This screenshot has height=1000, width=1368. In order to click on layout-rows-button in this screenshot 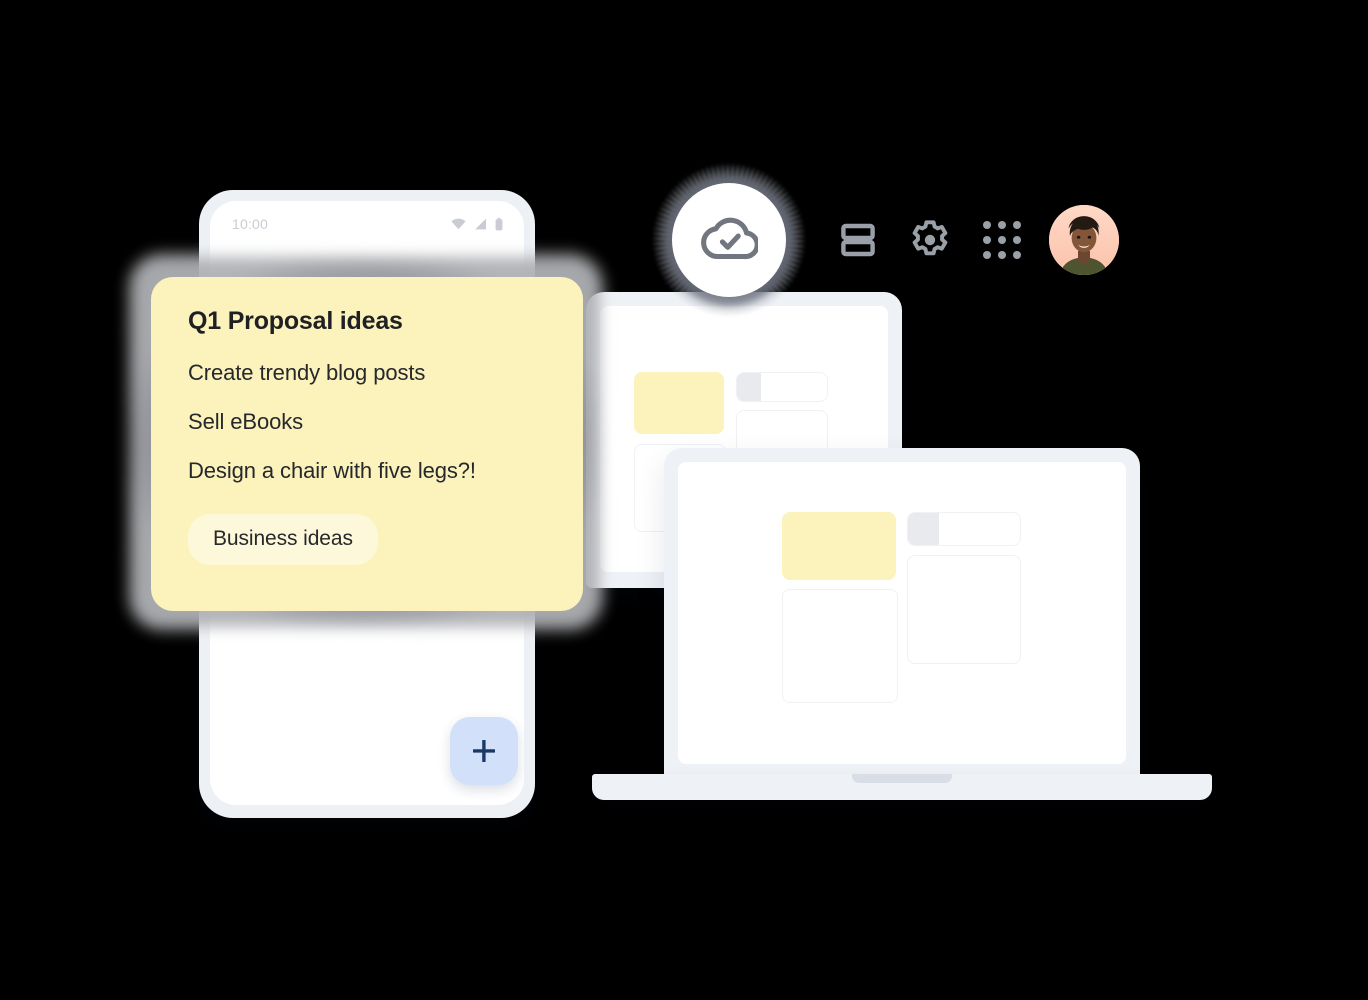, I will do `click(858, 240)`.